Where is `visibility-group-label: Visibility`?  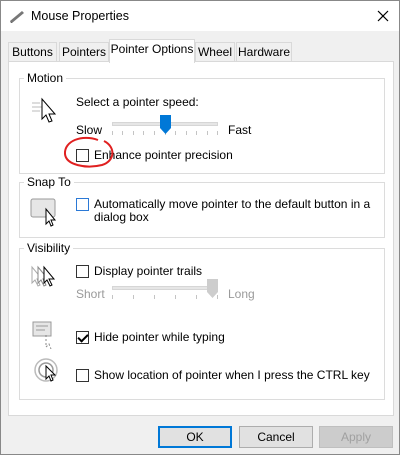 visibility-group-label: Visibility is located at coordinates (49, 248).